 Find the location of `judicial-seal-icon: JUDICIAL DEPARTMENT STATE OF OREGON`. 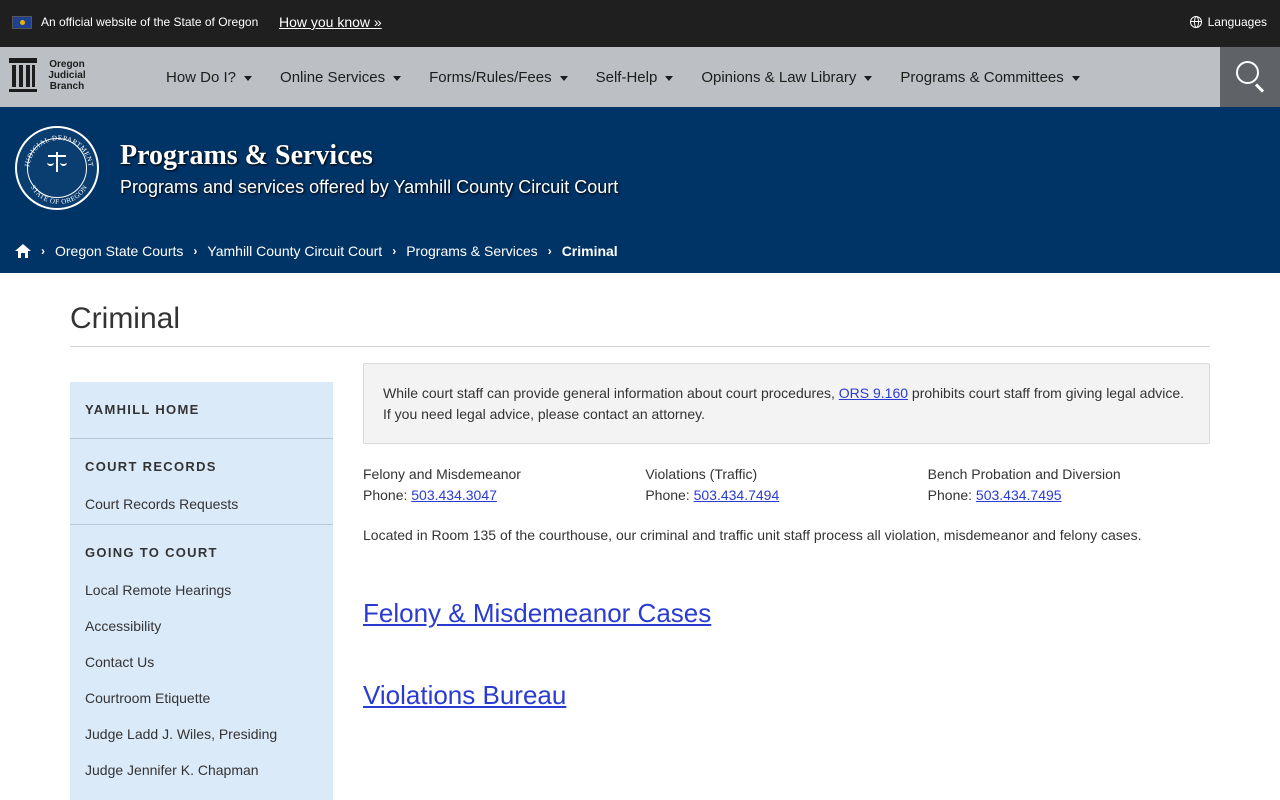

judicial-seal-icon: JUDICIAL DEPARTMENT STATE OF OREGON is located at coordinates (57, 168).